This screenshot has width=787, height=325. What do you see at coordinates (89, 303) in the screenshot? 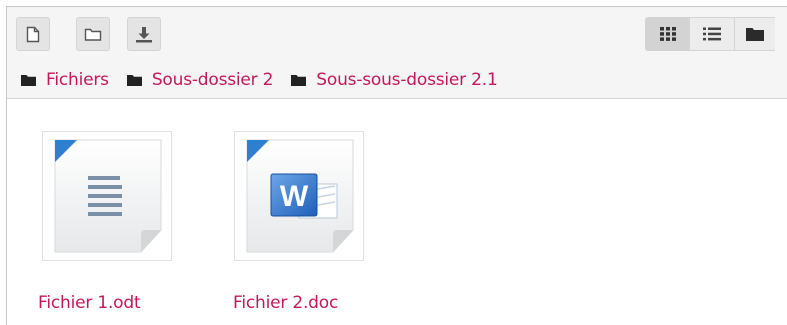
I see `file-name-link: Fichier 1.odt` at bounding box center [89, 303].